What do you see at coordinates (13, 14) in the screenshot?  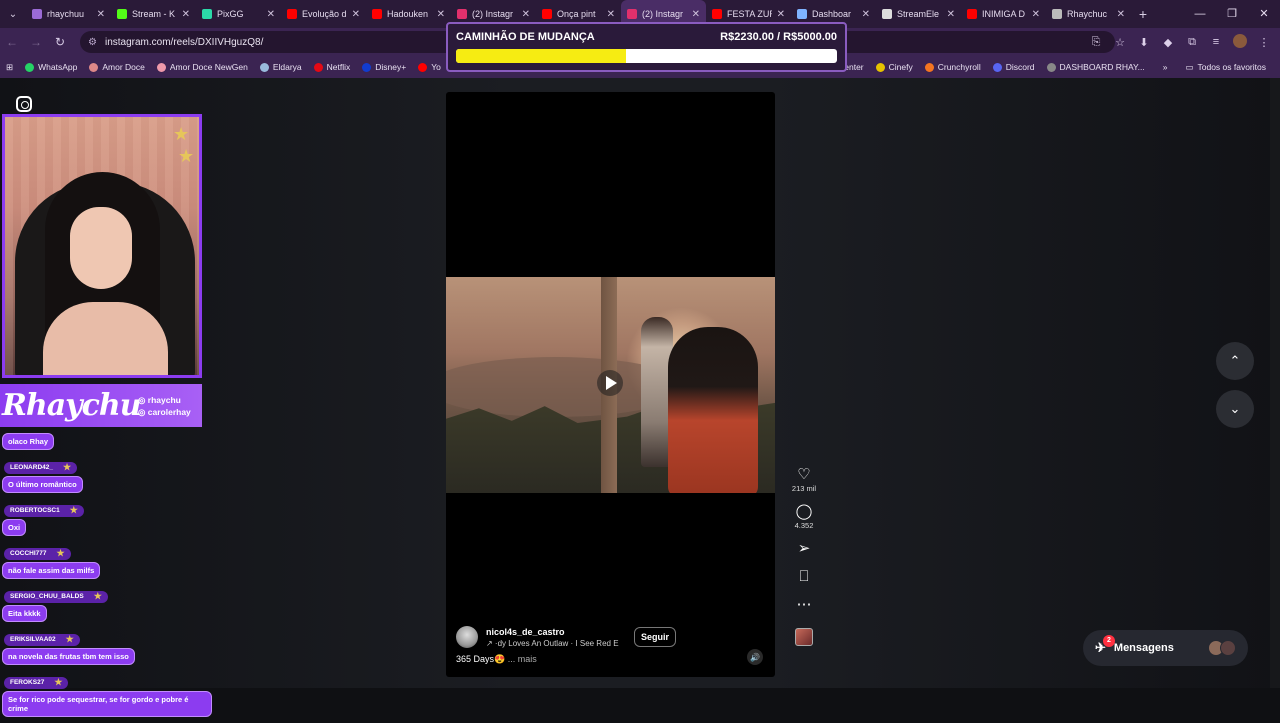 I see `tab-search-button: ⌄` at bounding box center [13, 14].